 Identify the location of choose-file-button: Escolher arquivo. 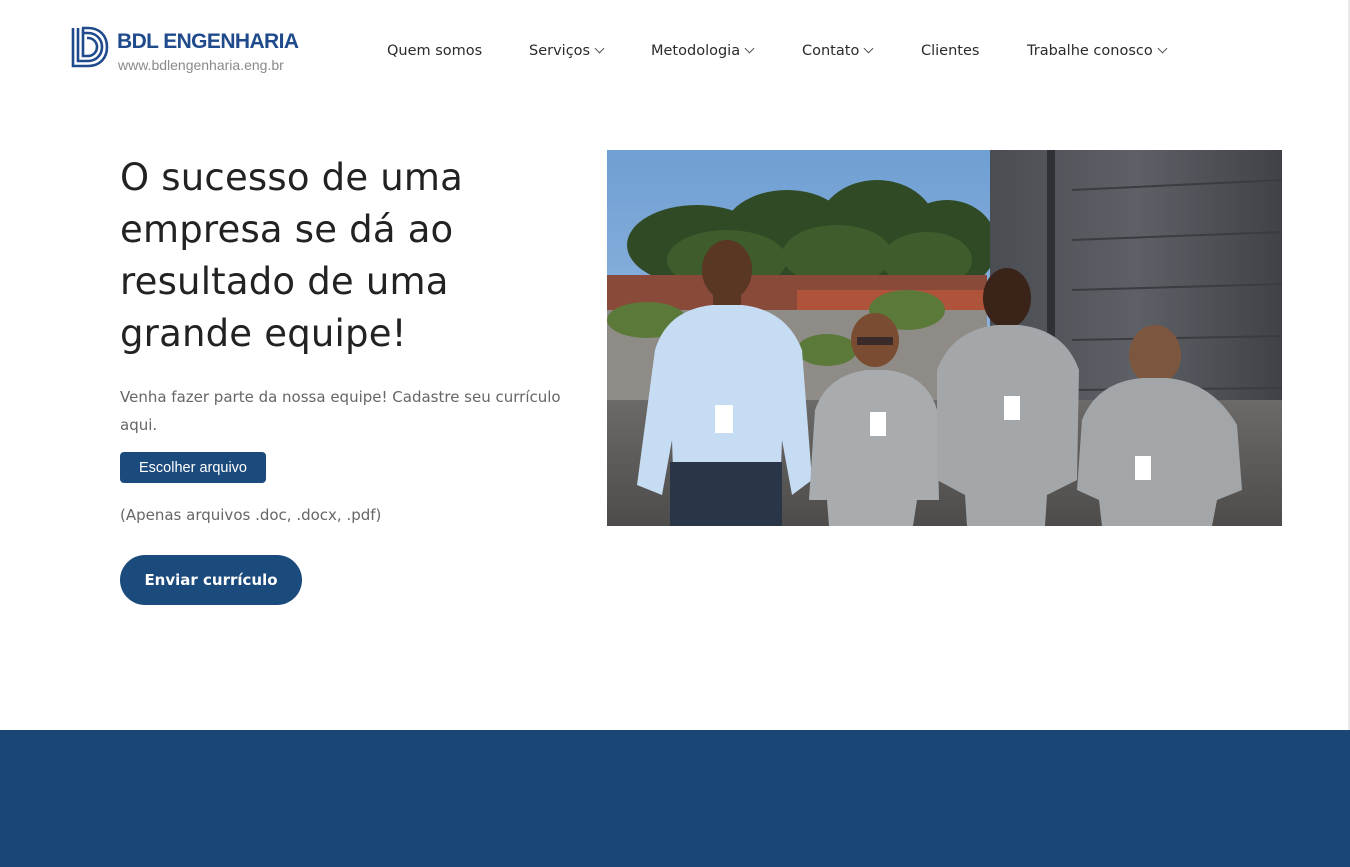
(193, 467).